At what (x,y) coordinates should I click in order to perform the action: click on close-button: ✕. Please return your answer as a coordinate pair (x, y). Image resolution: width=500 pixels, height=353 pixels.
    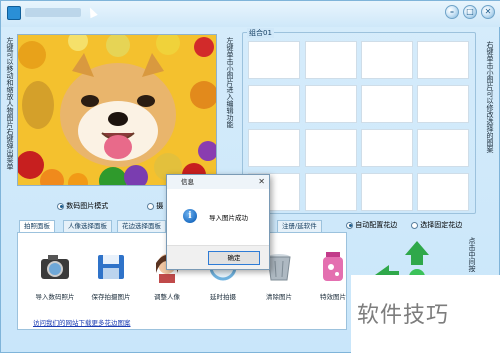
    Looking at the image, I should click on (488, 12).